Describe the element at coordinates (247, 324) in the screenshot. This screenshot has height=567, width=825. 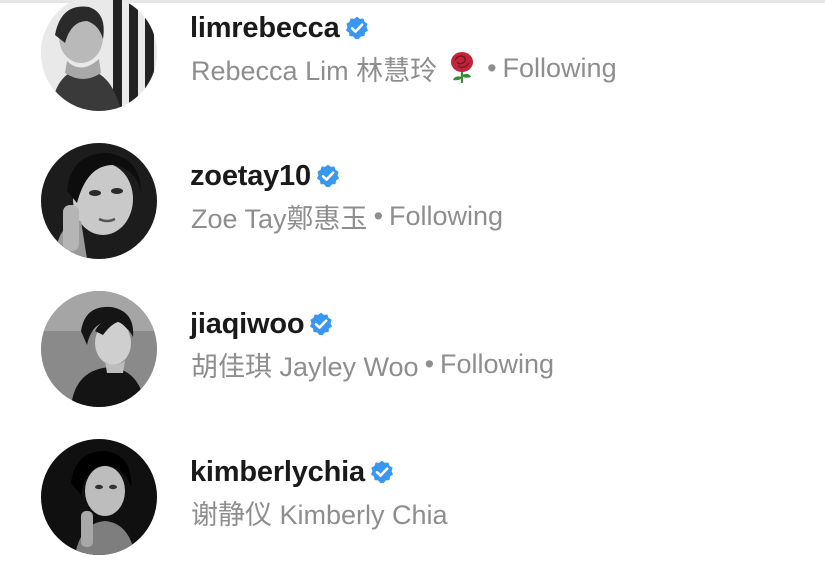
I see `username: jiaqiwoo` at that location.